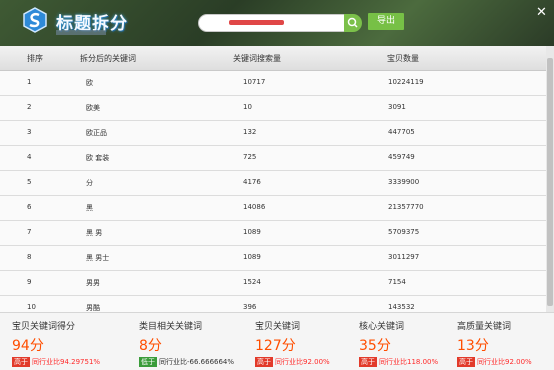  Describe the element at coordinates (401, 157) in the screenshot. I see `cell-item-count: 459749` at that location.